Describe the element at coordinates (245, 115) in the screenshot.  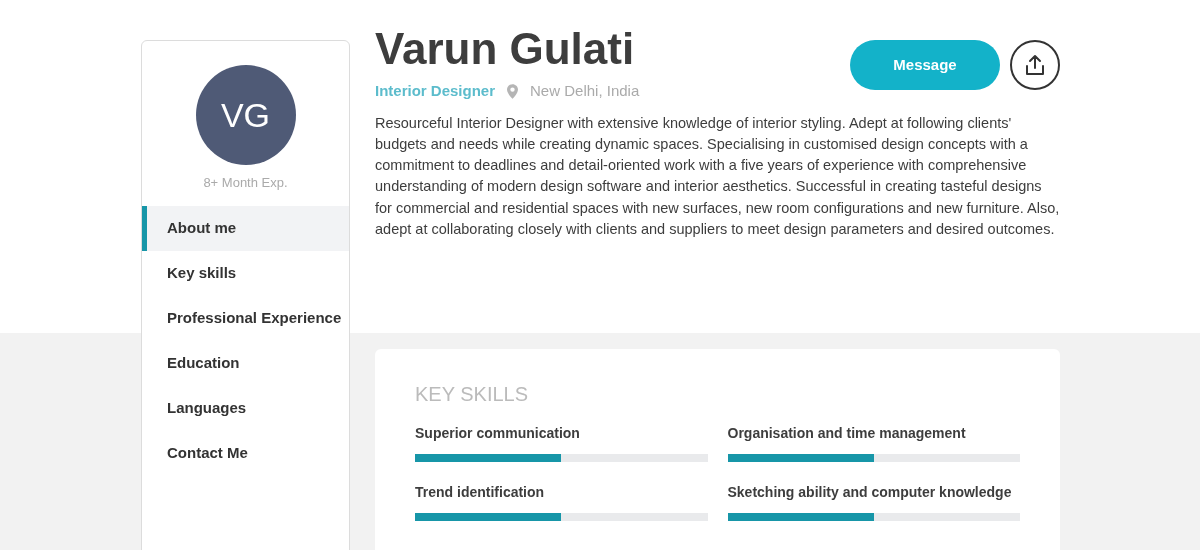
I see `avatar: VG` at that location.